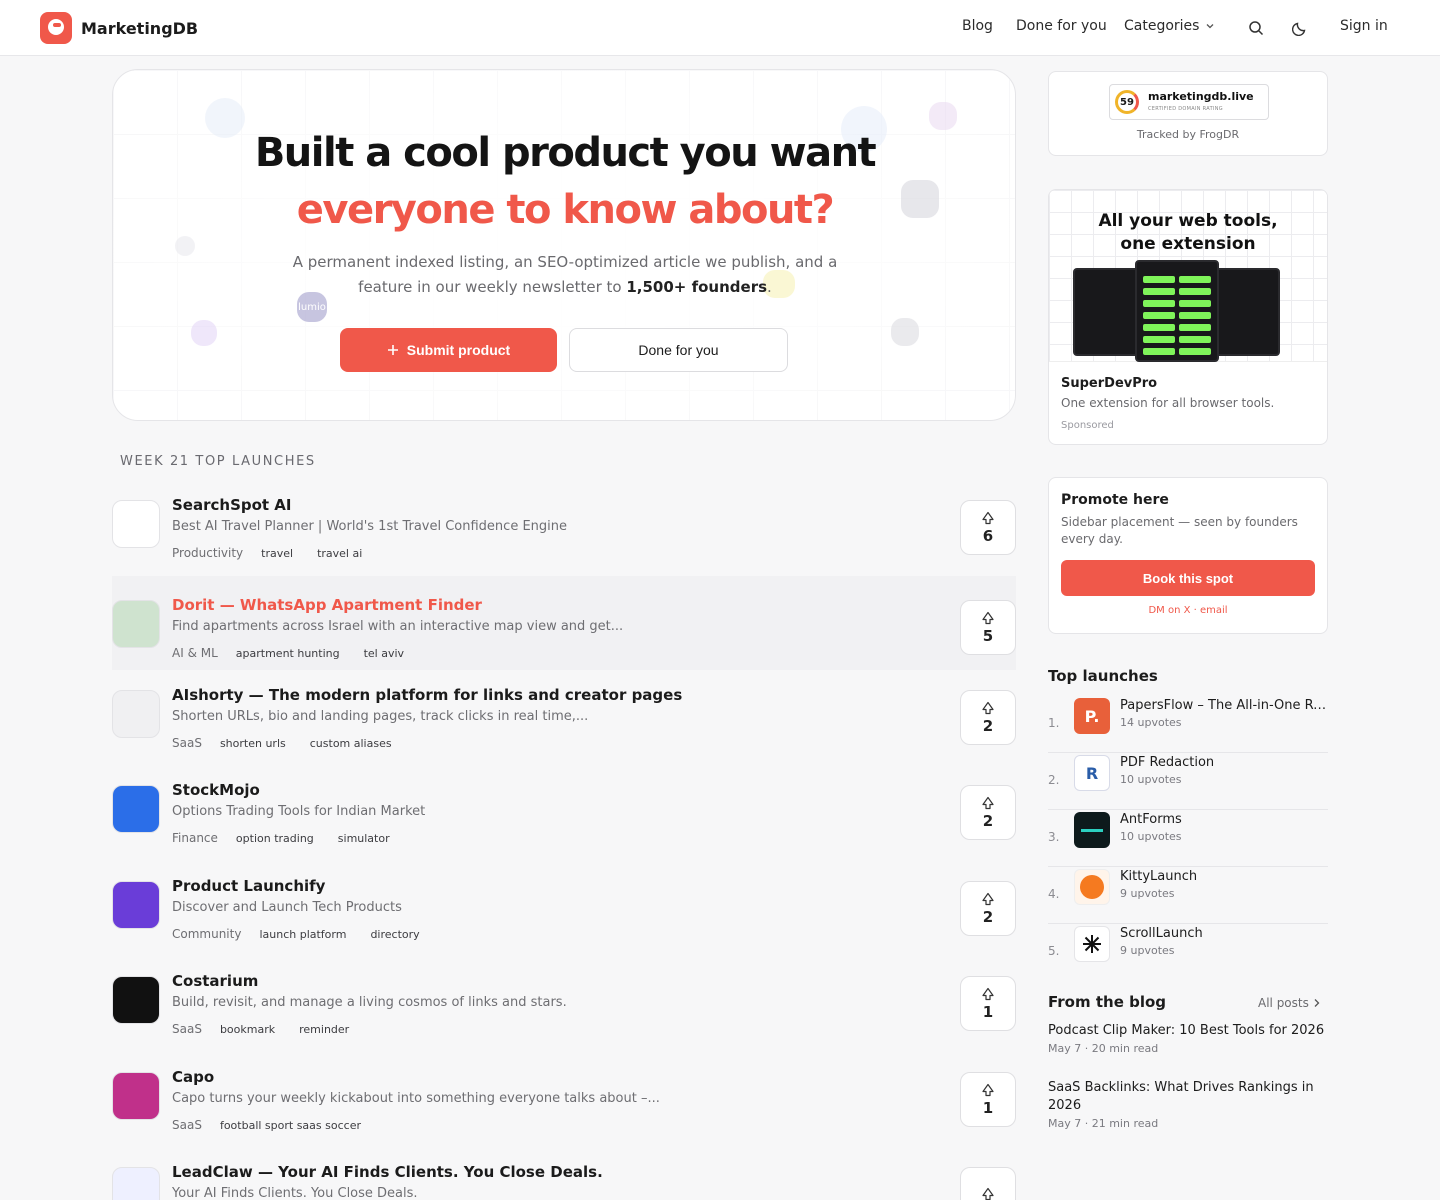 This screenshot has height=1200, width=1440. I want to click on nav-blog-link: Blog, so click(977, 26).